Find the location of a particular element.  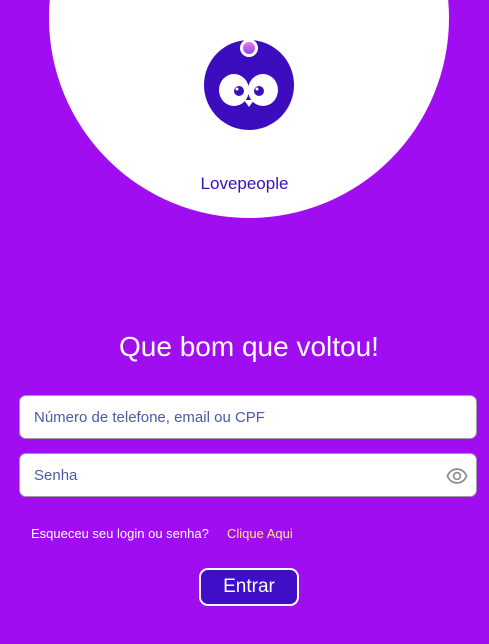

submit-button: Entrar is located at coordinates (249, 587).